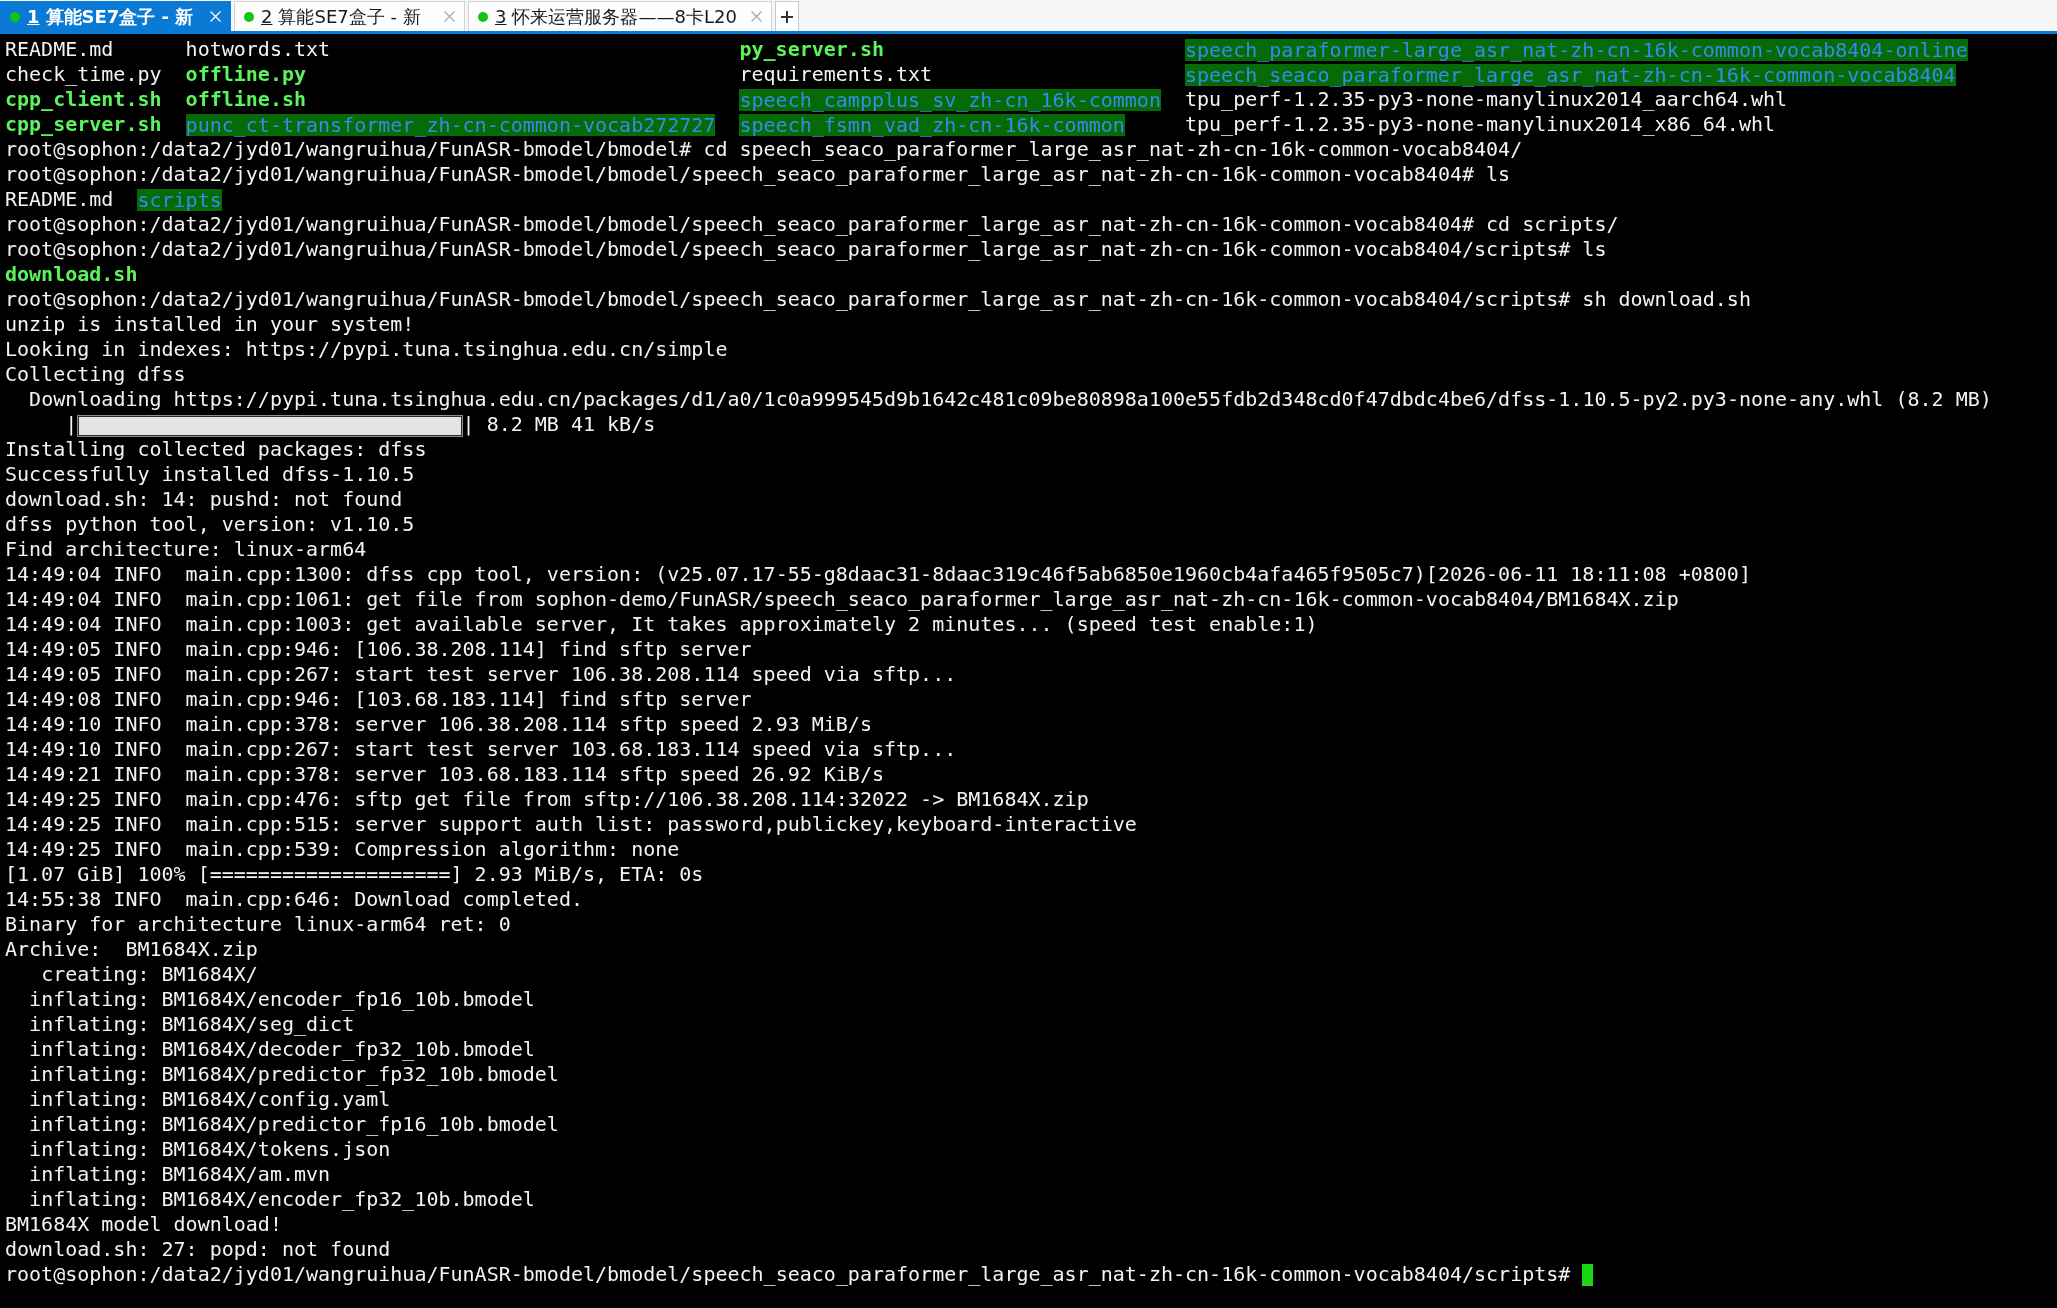 The width and height of the screenshot is (2057, 1308). What do you see at coordinates (210, 524) in the screenshot?
I see `terminal-line: dfss python tool, version: v1.10.5` at bounding box center [210, 524].